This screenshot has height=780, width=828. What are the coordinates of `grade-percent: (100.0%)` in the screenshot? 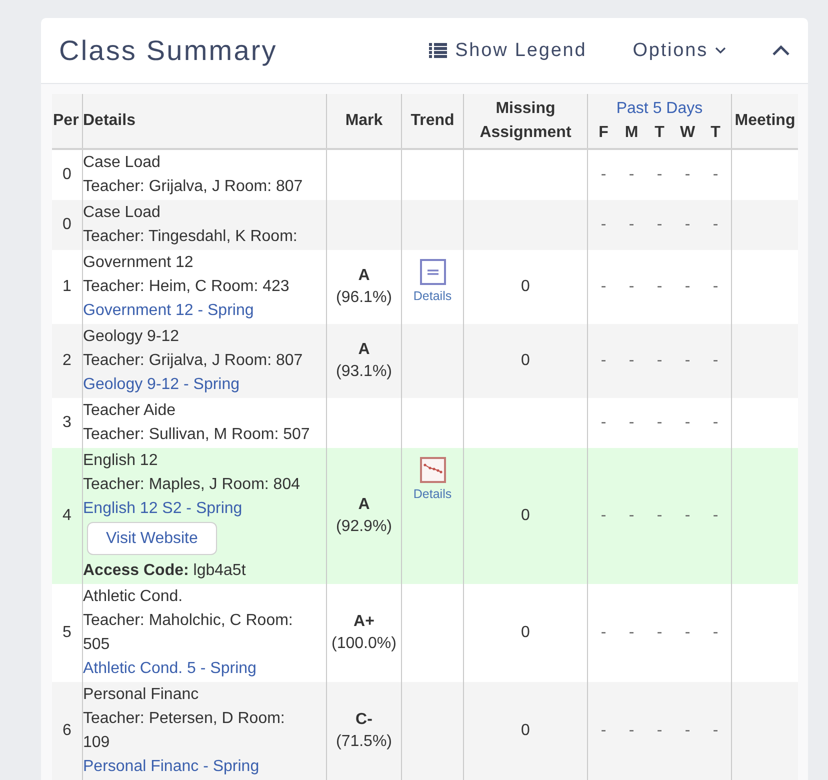 It's located at (364, 644).